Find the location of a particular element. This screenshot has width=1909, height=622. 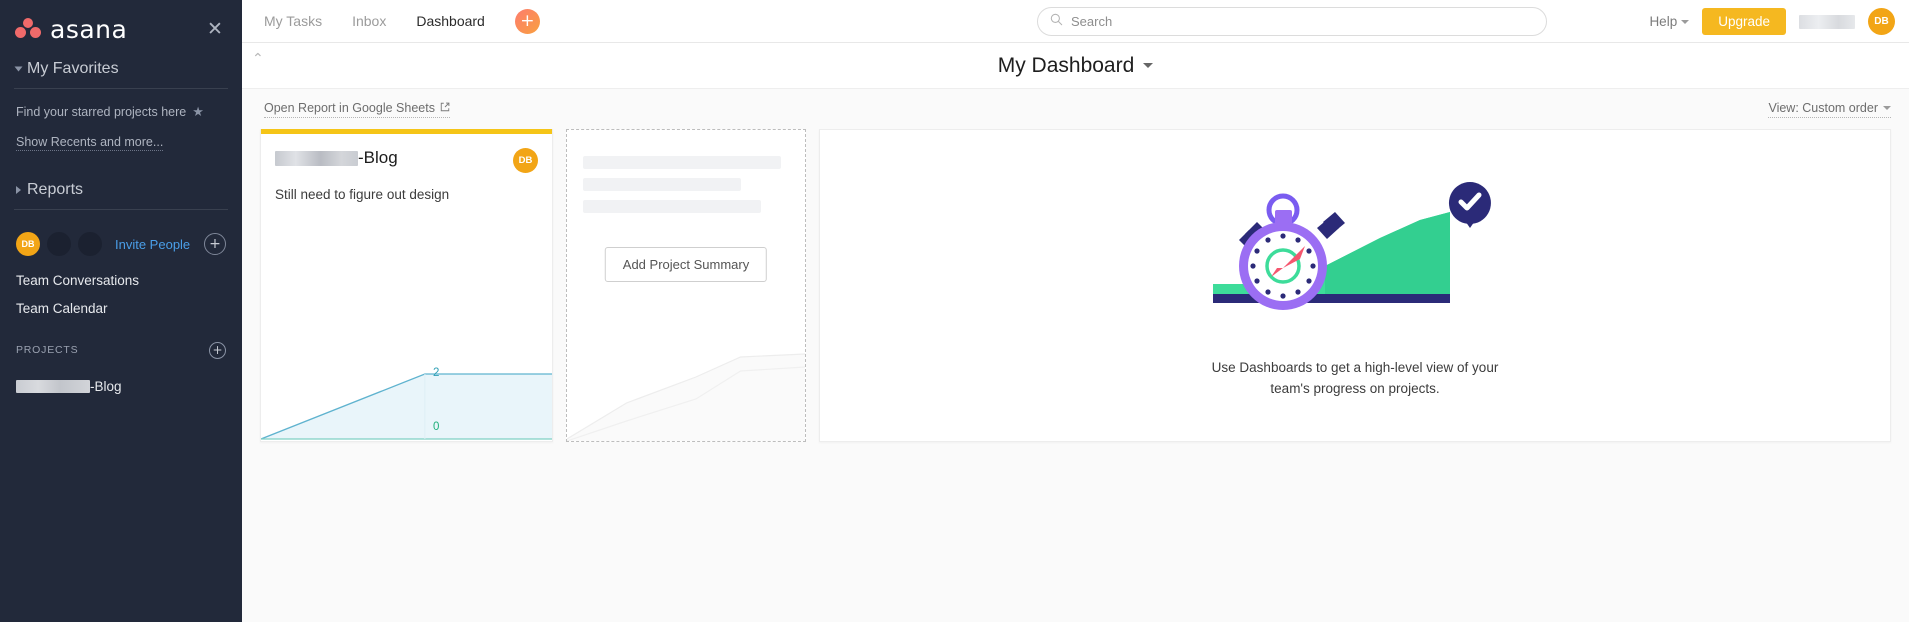

plus-circle-icon: + is located at coordinates (215, 244).